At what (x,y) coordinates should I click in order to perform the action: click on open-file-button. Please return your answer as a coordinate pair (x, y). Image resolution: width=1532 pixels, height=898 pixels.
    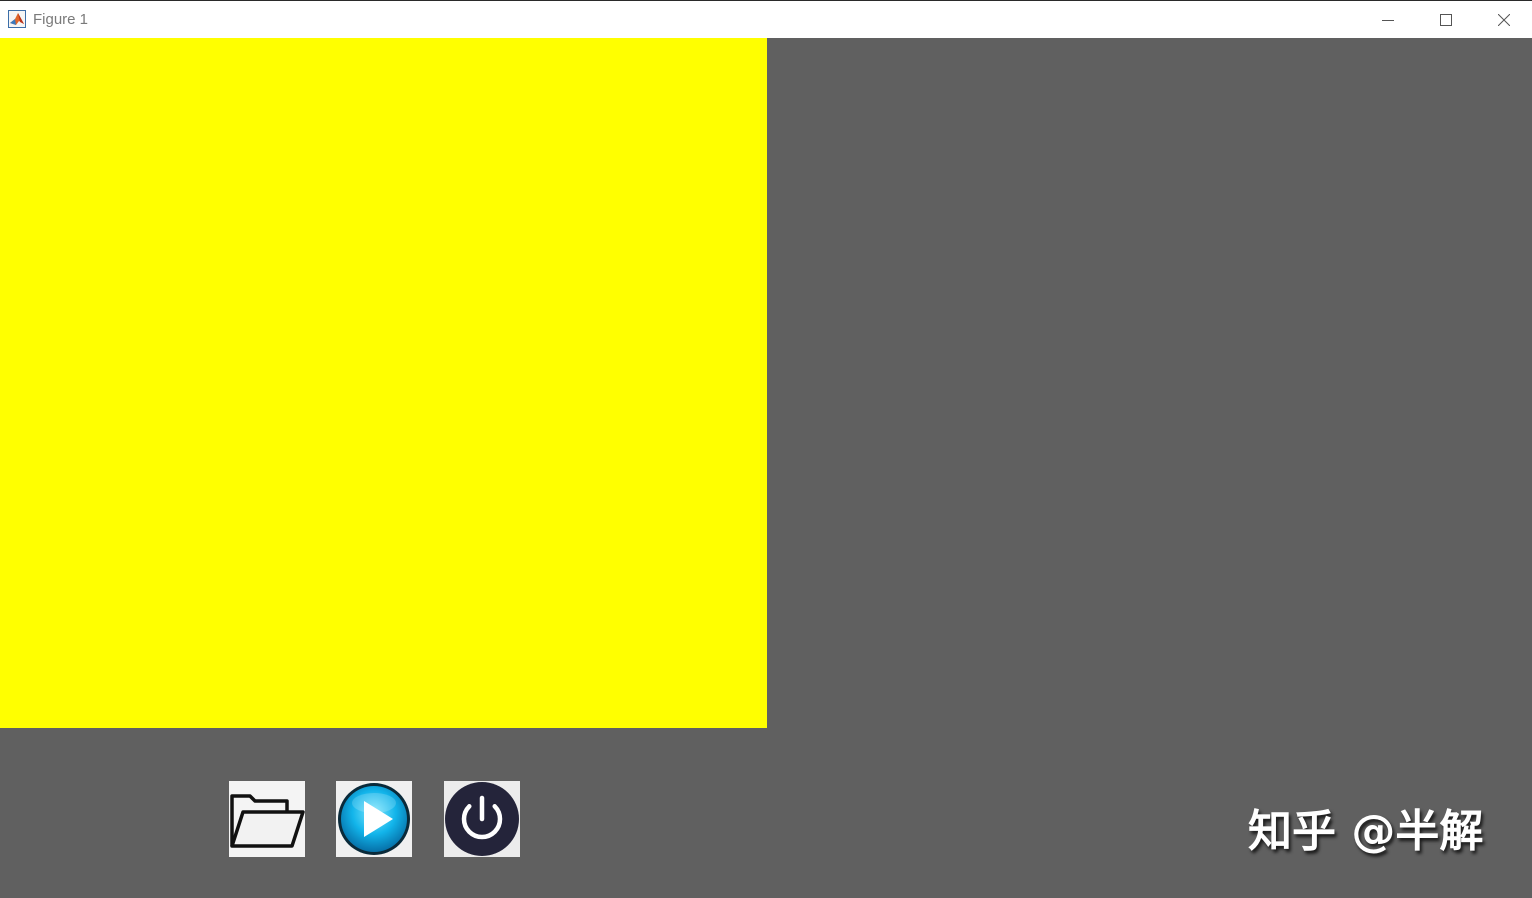
    Looking at the image, I should click on (267, 819).